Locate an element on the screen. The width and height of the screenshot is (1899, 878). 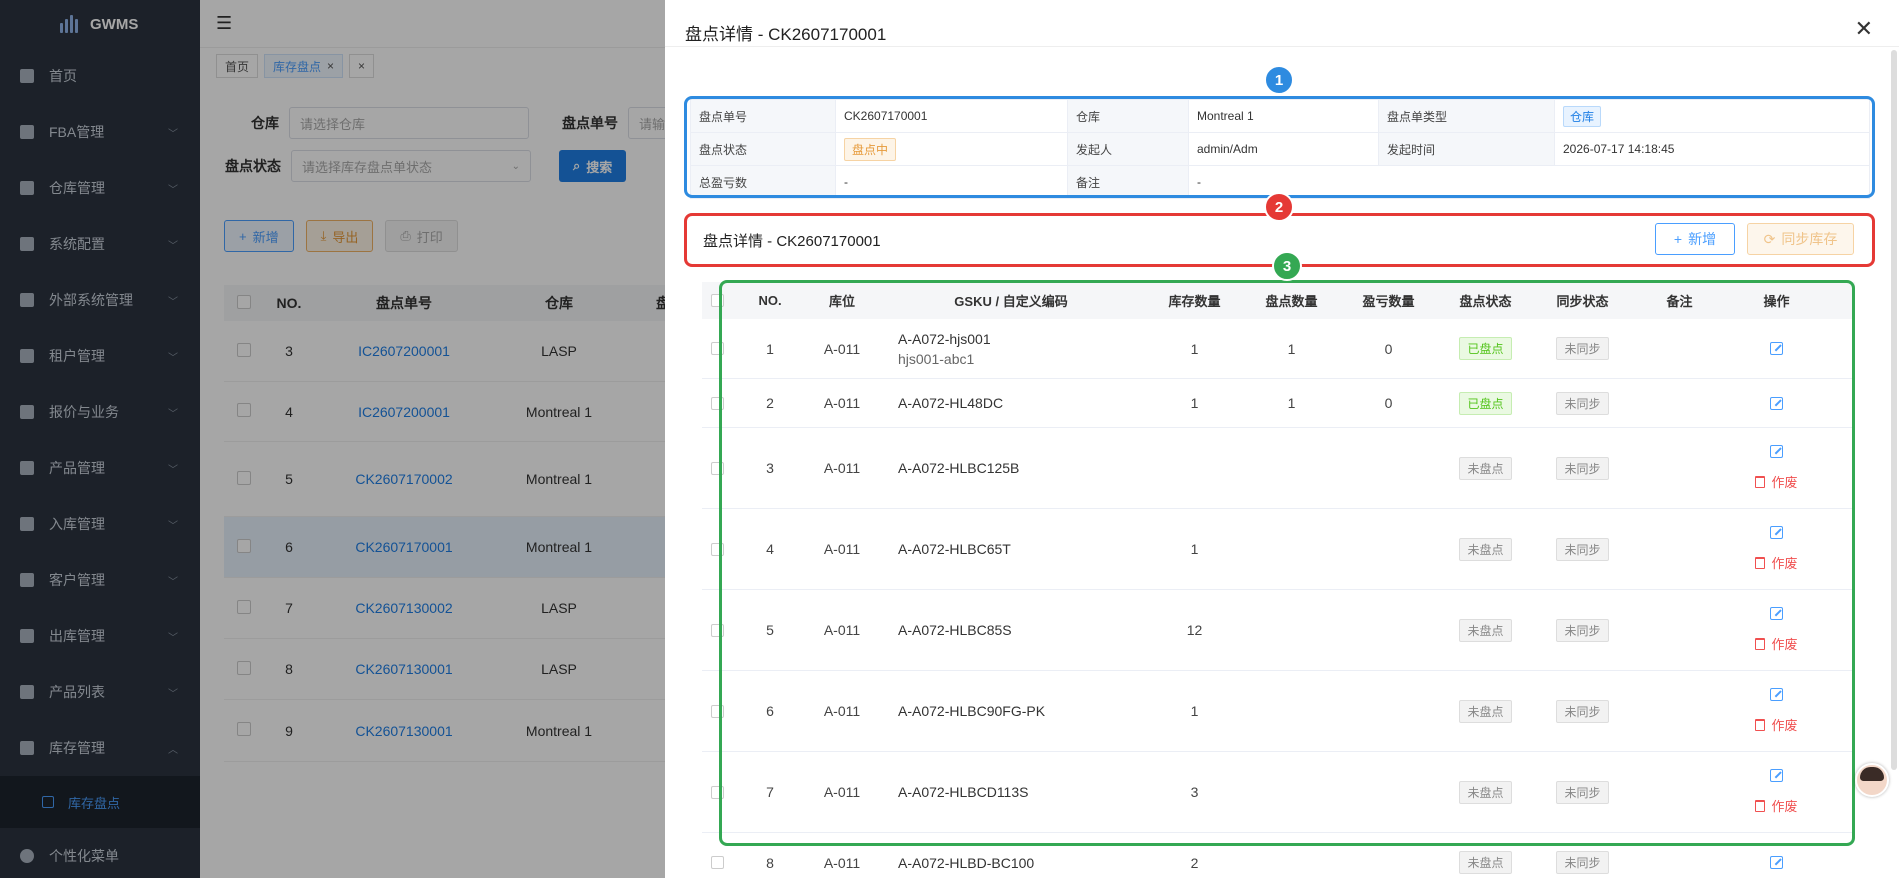
close-icon: ✕ is located at coordinates (1864, 29).